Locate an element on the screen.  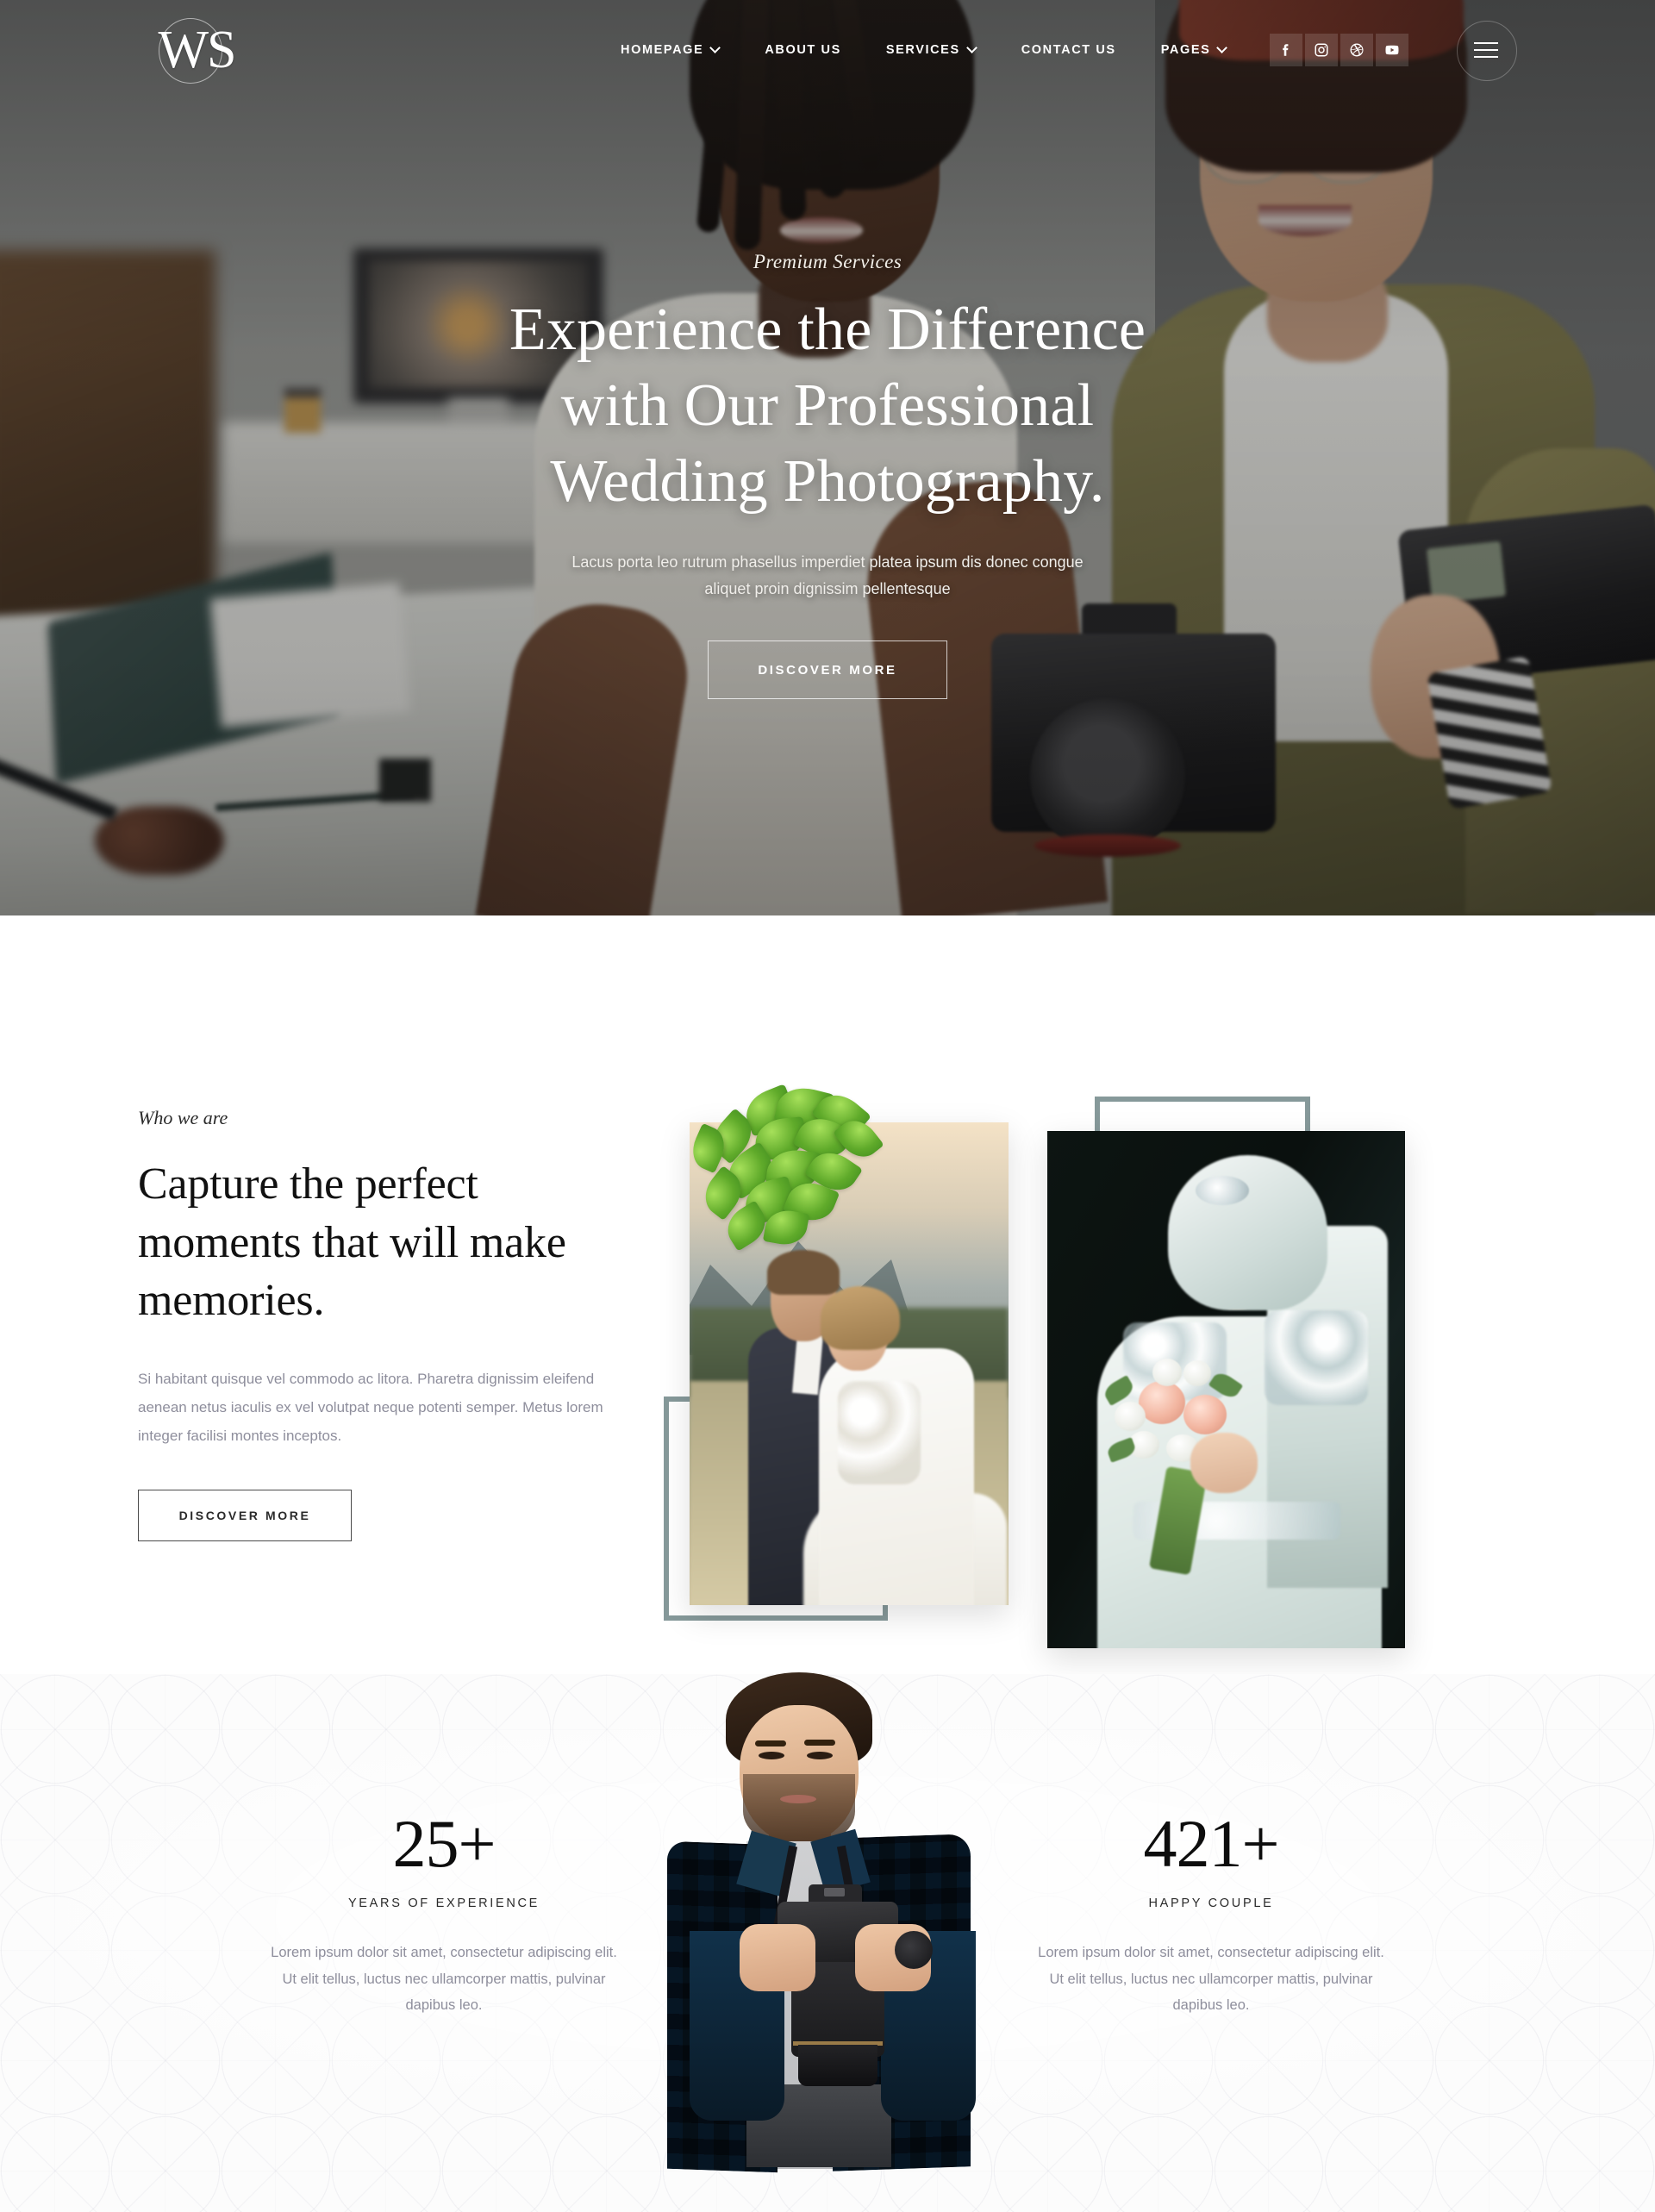
instagram-icon is located at coordinates (1322, 49).